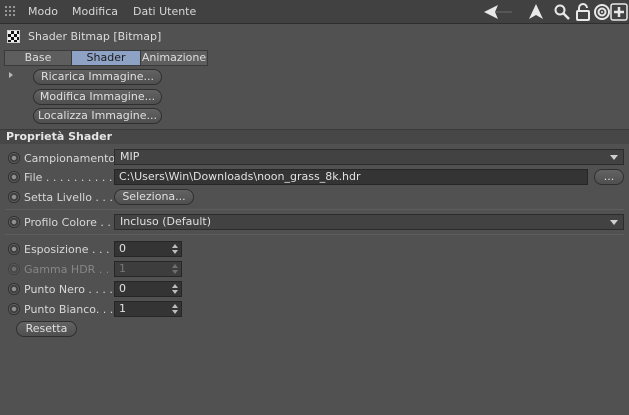  I want to click on section-header: Proprietà Shader, so click(314, 136).